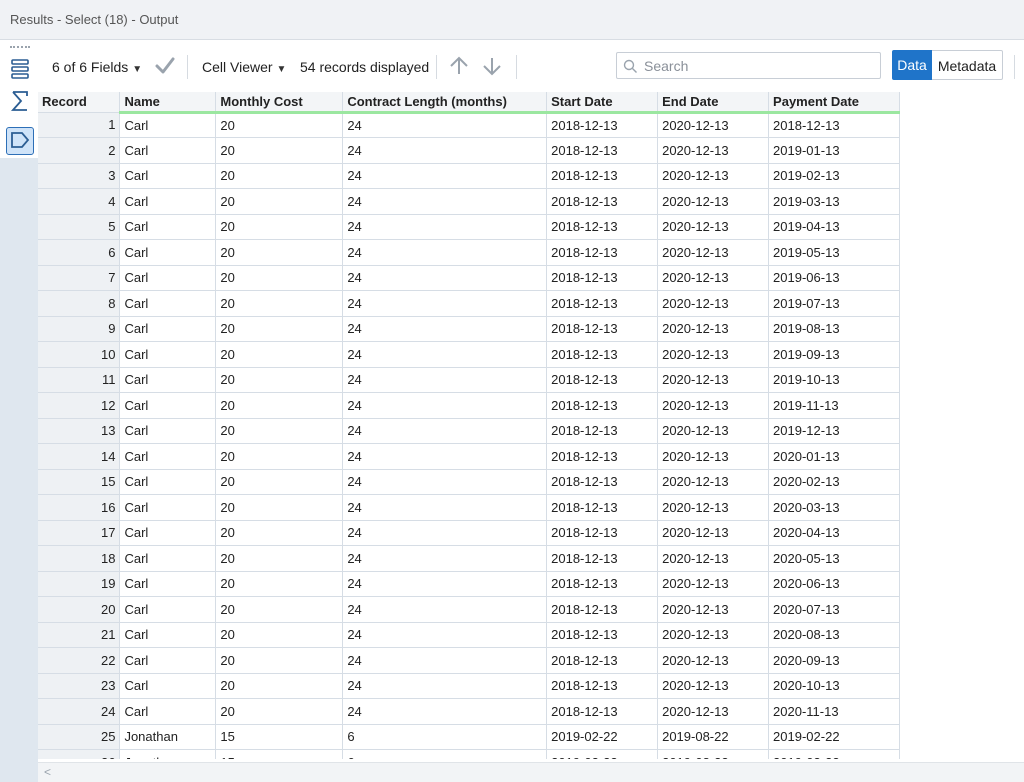 This screenshot has height=782, width=1024. Describe the element at coordinates (834, 711) in the screenshot. I see `table-cell: 2020-11-13` at that location.